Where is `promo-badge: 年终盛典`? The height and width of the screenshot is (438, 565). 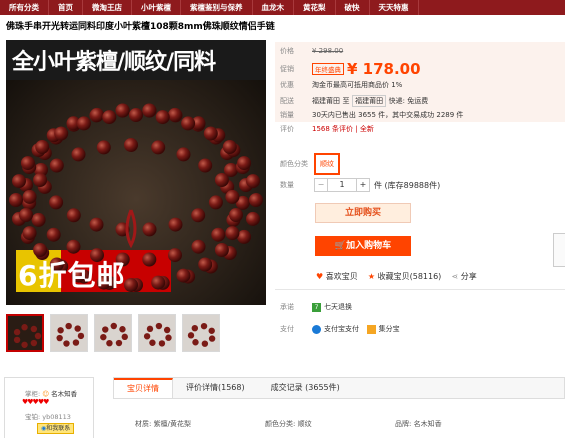
promo-badge: 年终盛典 is located at coordinates (328, 69).